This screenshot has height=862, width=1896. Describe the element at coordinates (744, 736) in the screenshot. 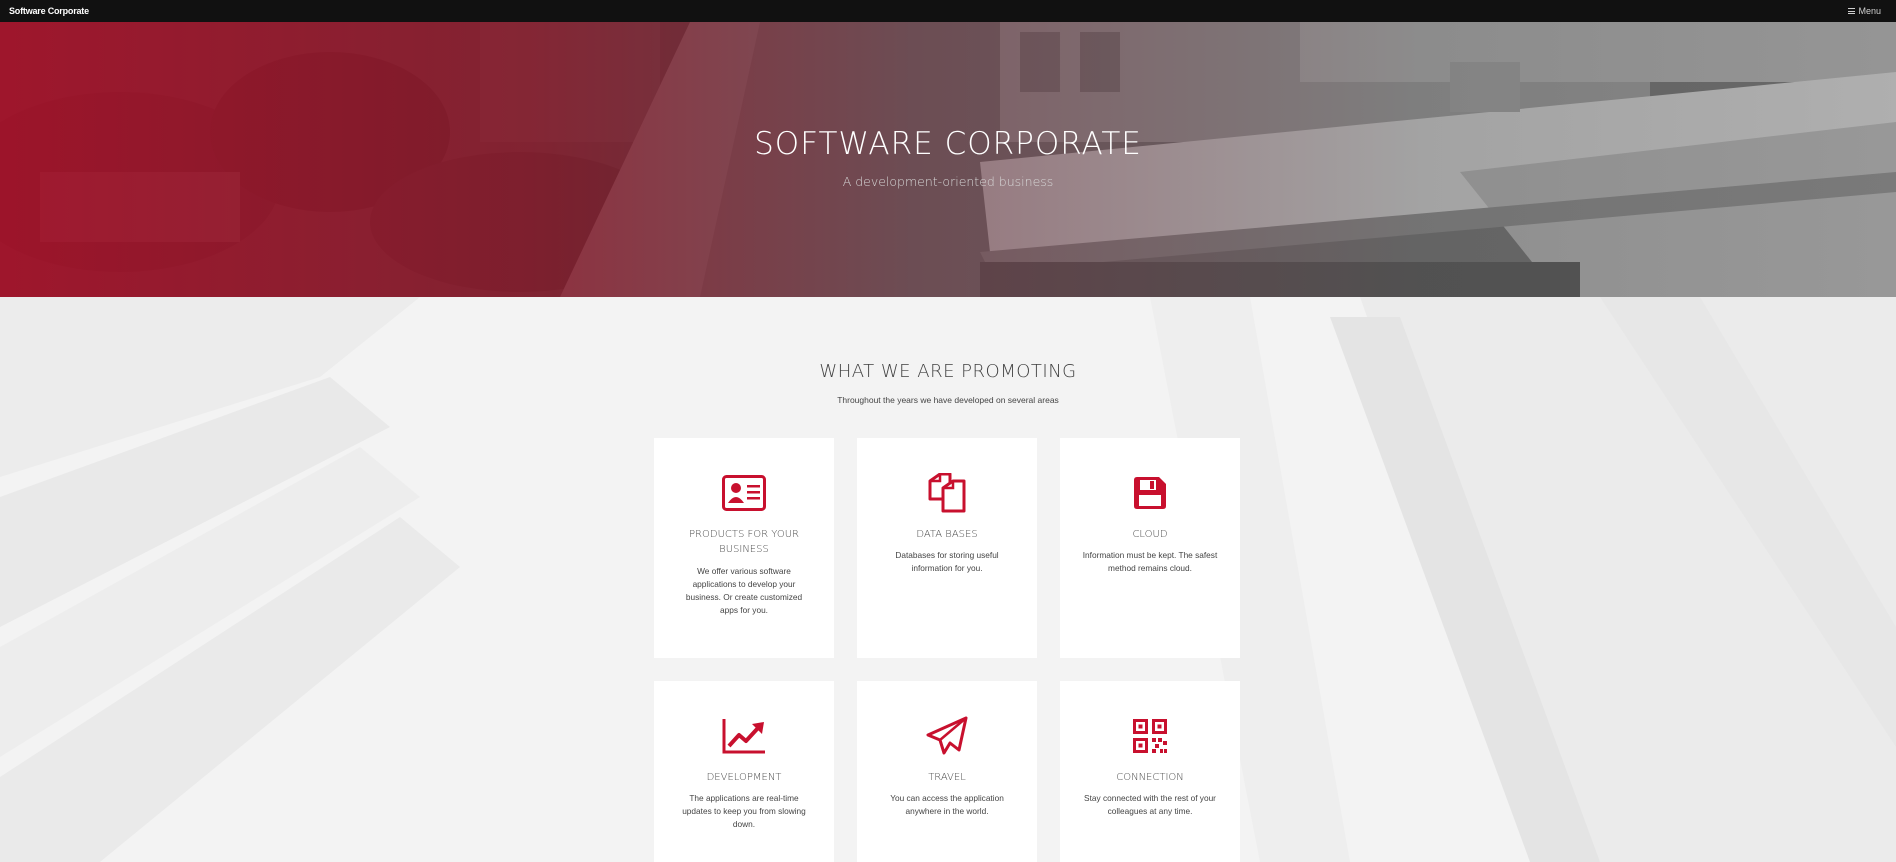

I see `chart-line-icon` at that location.